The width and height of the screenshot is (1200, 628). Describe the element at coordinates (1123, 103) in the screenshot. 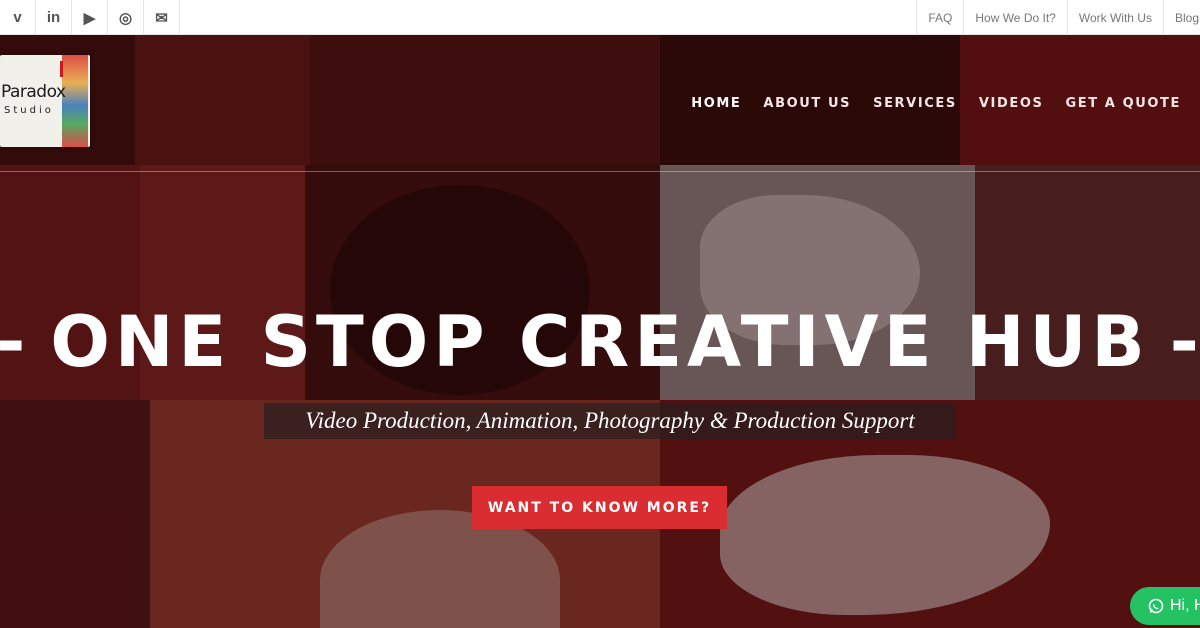

I see `nav-get-a-quote: GET A QUOTE` at that location.